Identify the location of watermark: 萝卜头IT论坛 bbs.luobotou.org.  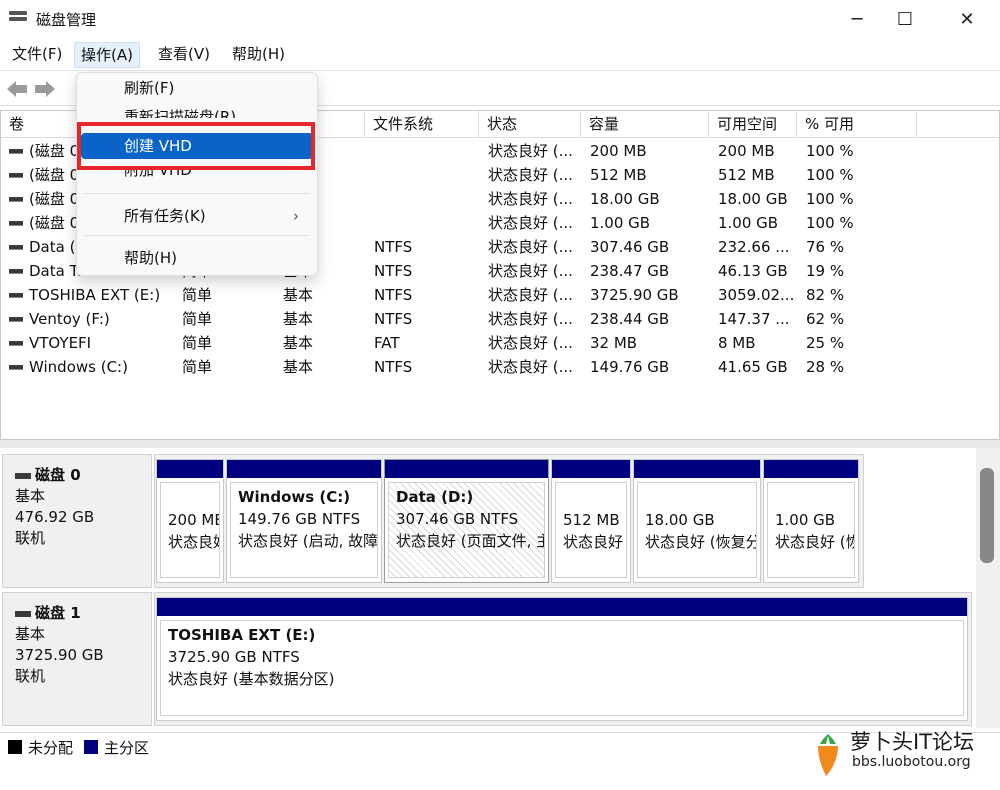
(906, 752).